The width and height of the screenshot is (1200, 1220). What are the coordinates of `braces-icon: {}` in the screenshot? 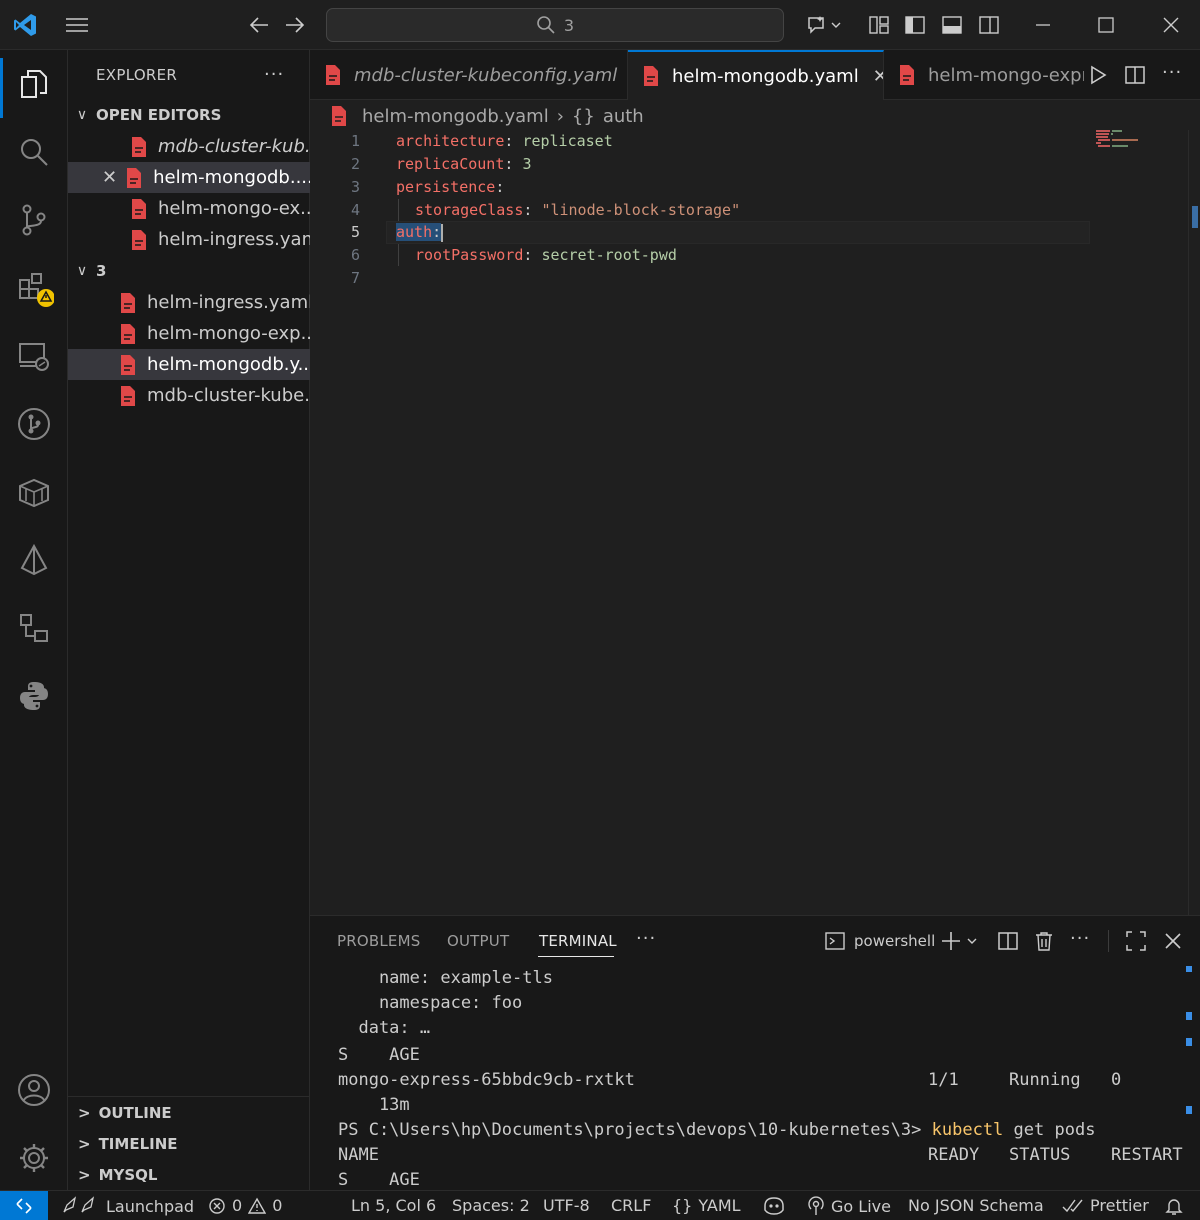 It's located at (682, 1205).